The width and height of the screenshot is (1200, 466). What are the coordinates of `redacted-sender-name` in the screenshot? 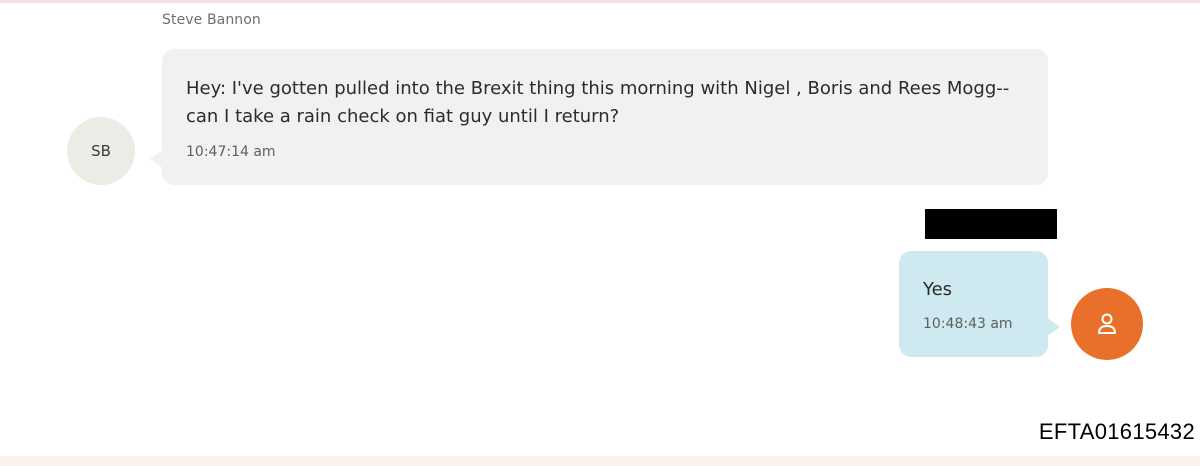 It's located at (991, 224).